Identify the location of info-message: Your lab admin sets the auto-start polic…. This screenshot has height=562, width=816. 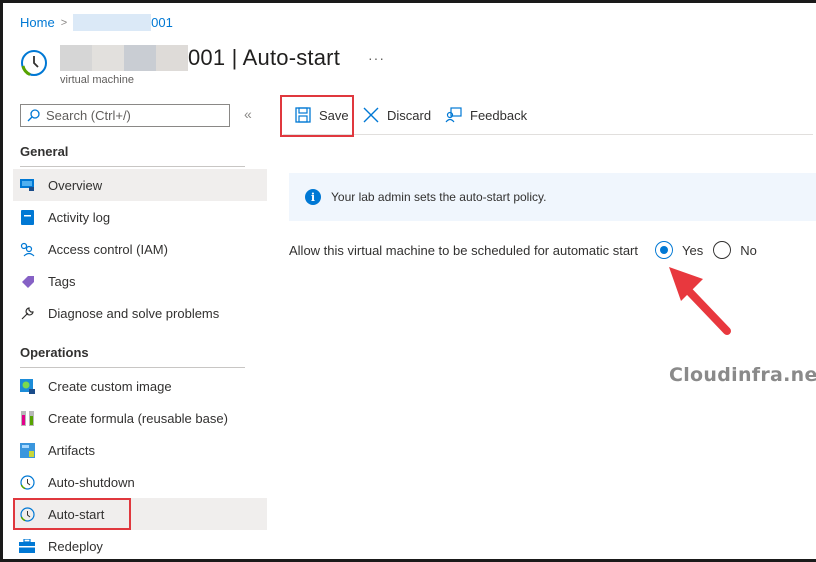
(439, 197).